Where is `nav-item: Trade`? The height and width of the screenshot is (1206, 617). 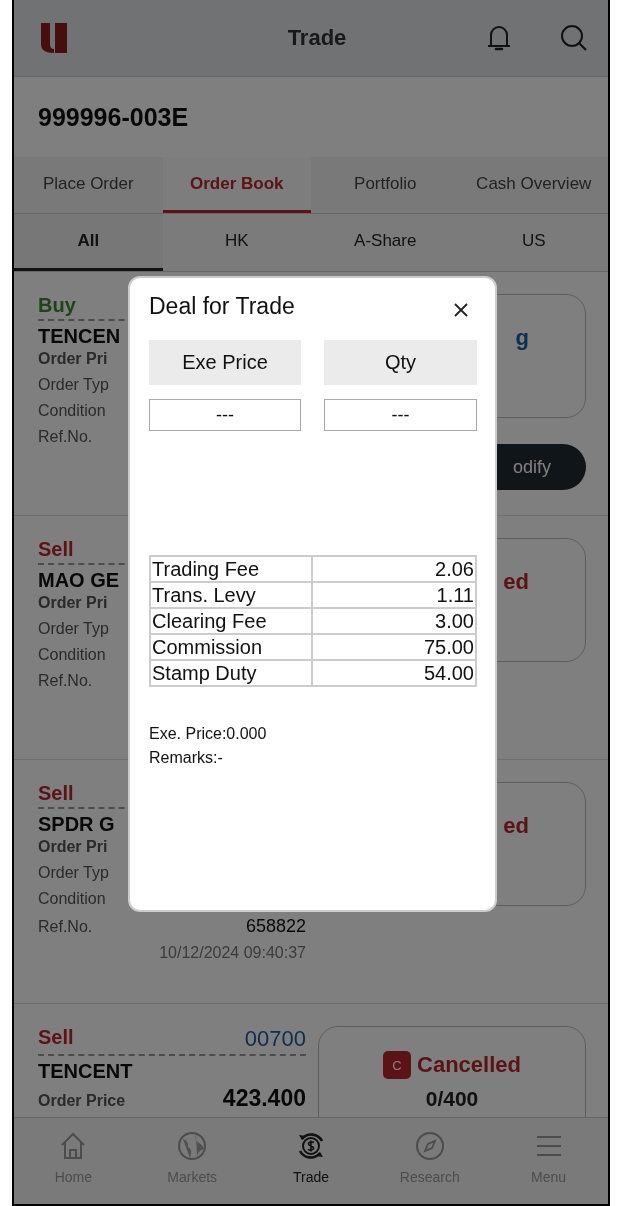 nav-item: Trade is located at coordinates (311, 1161).